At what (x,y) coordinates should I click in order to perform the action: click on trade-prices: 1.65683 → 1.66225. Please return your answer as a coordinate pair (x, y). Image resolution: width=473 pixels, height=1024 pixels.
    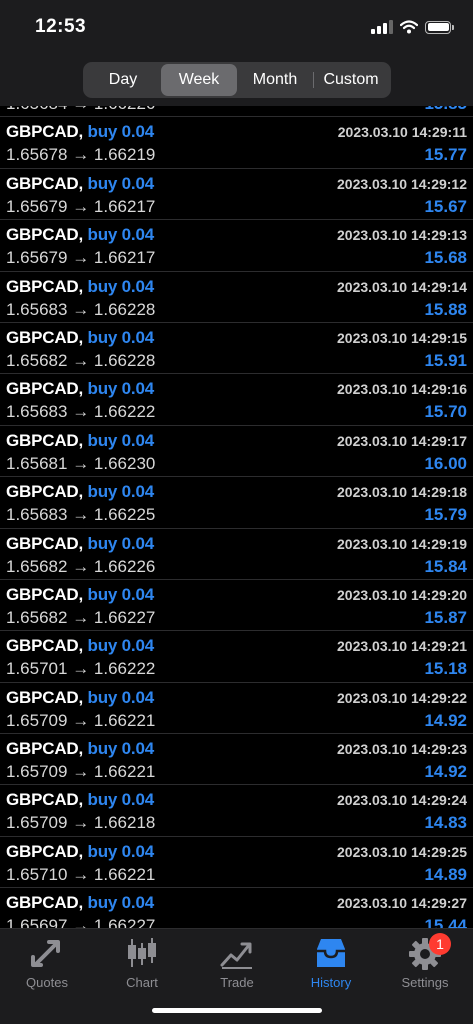
    Looking at the image, I should click on (80, 515).